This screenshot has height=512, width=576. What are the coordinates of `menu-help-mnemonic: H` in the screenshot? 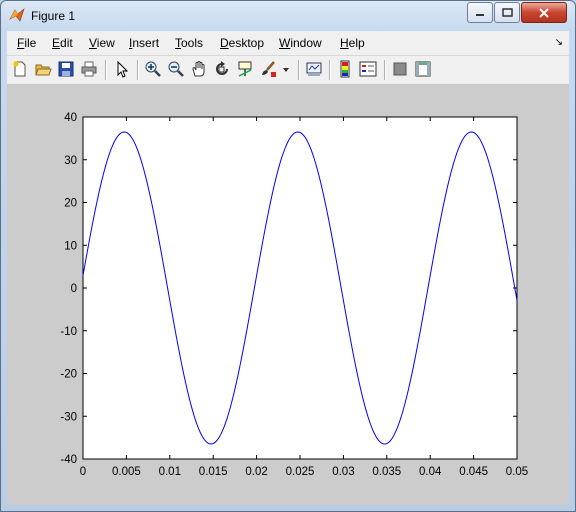 It's located at (344, 43).